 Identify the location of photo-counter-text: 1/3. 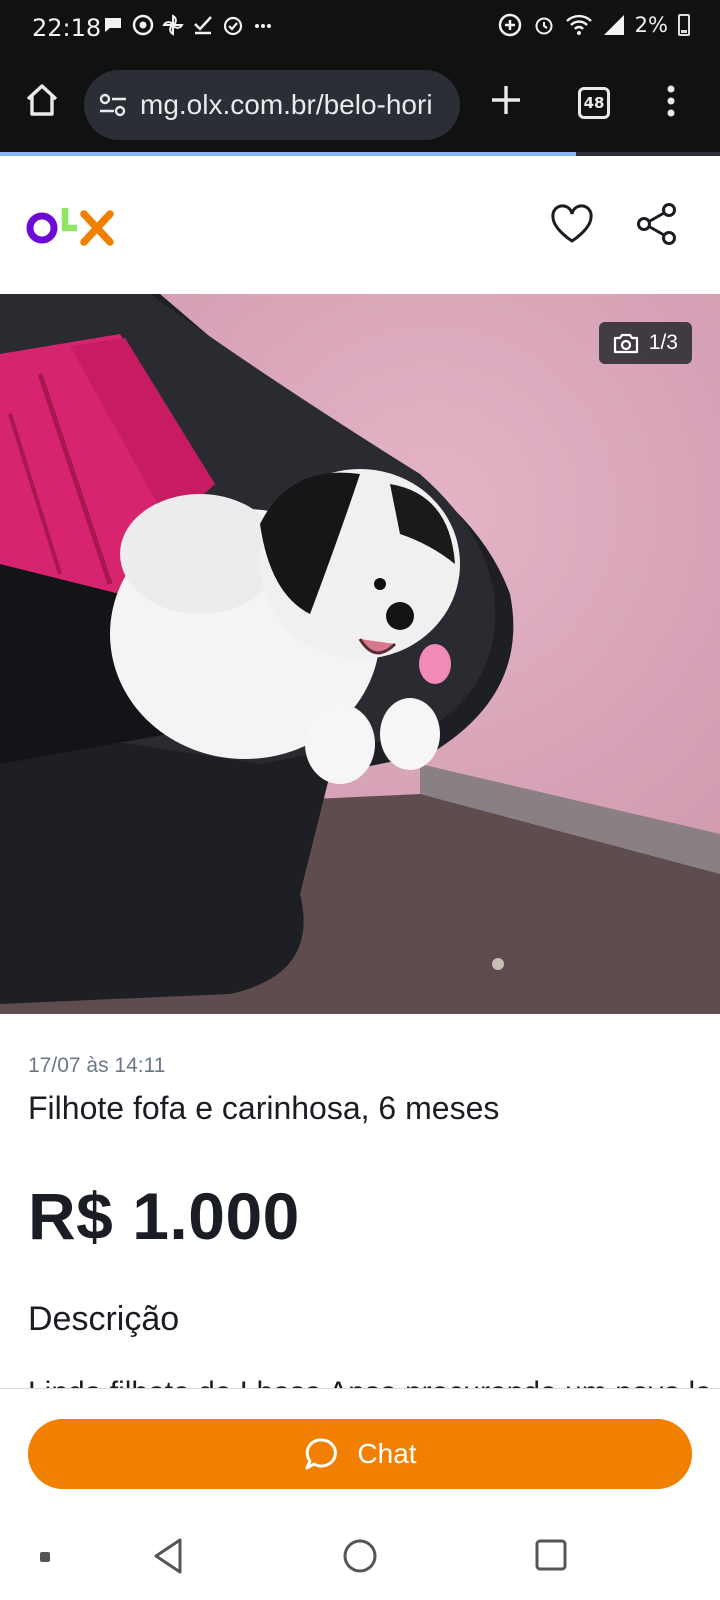
(663, 342).